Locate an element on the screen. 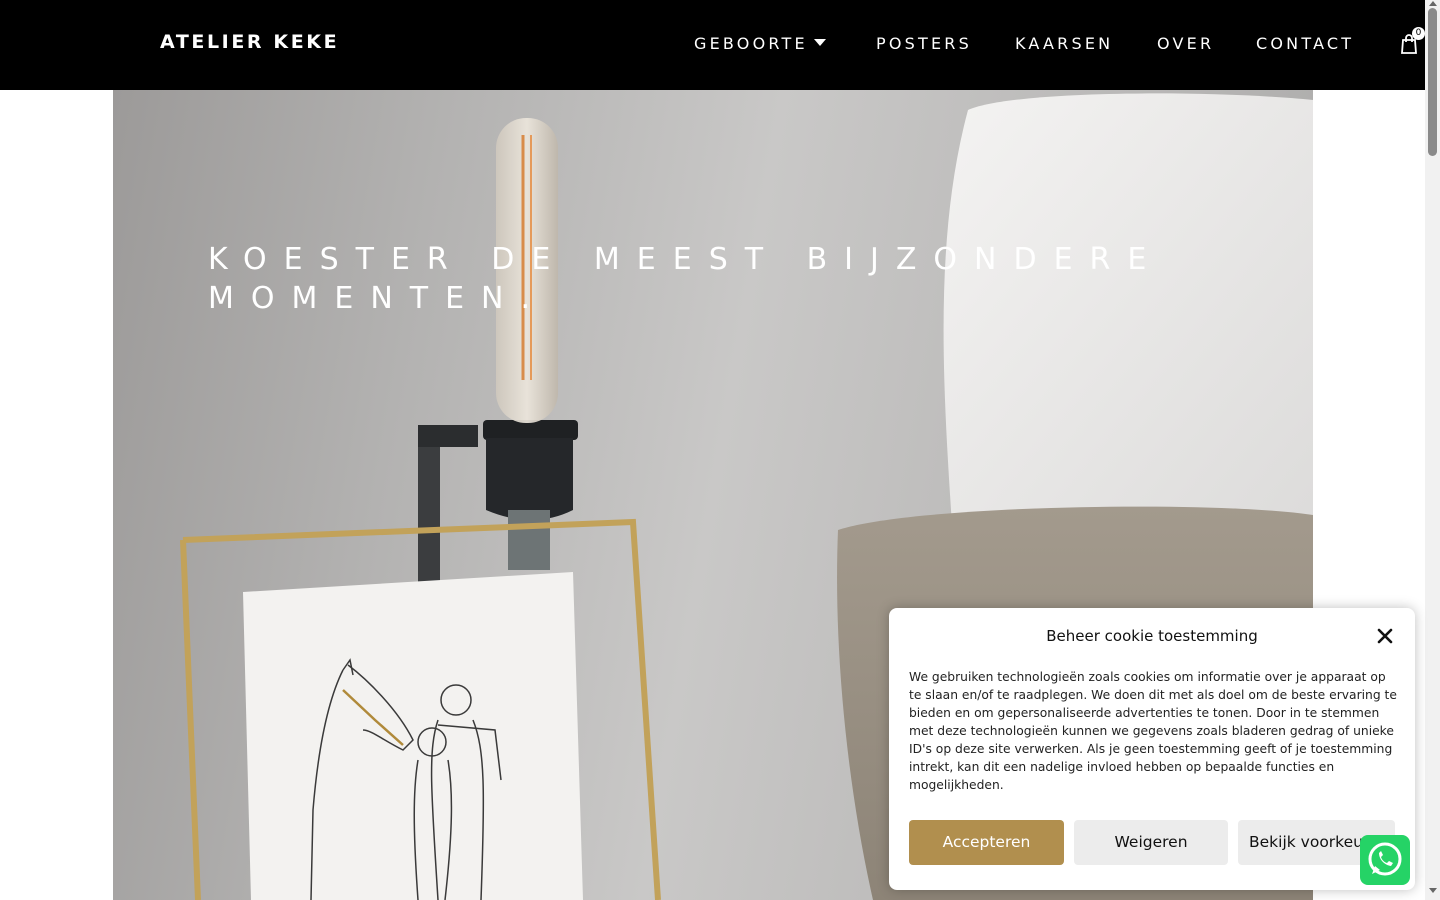  scroll-thumb is located at coordinates (1432, 82).